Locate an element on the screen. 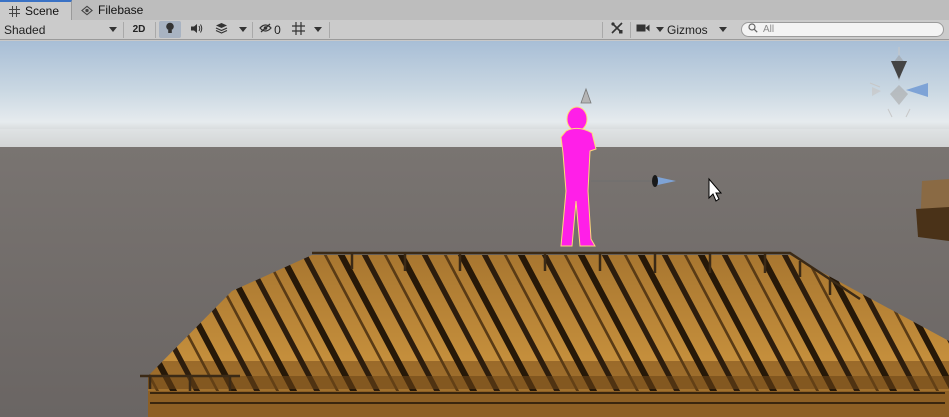  hidden-eye-icon is located at coordinates (265, 29).